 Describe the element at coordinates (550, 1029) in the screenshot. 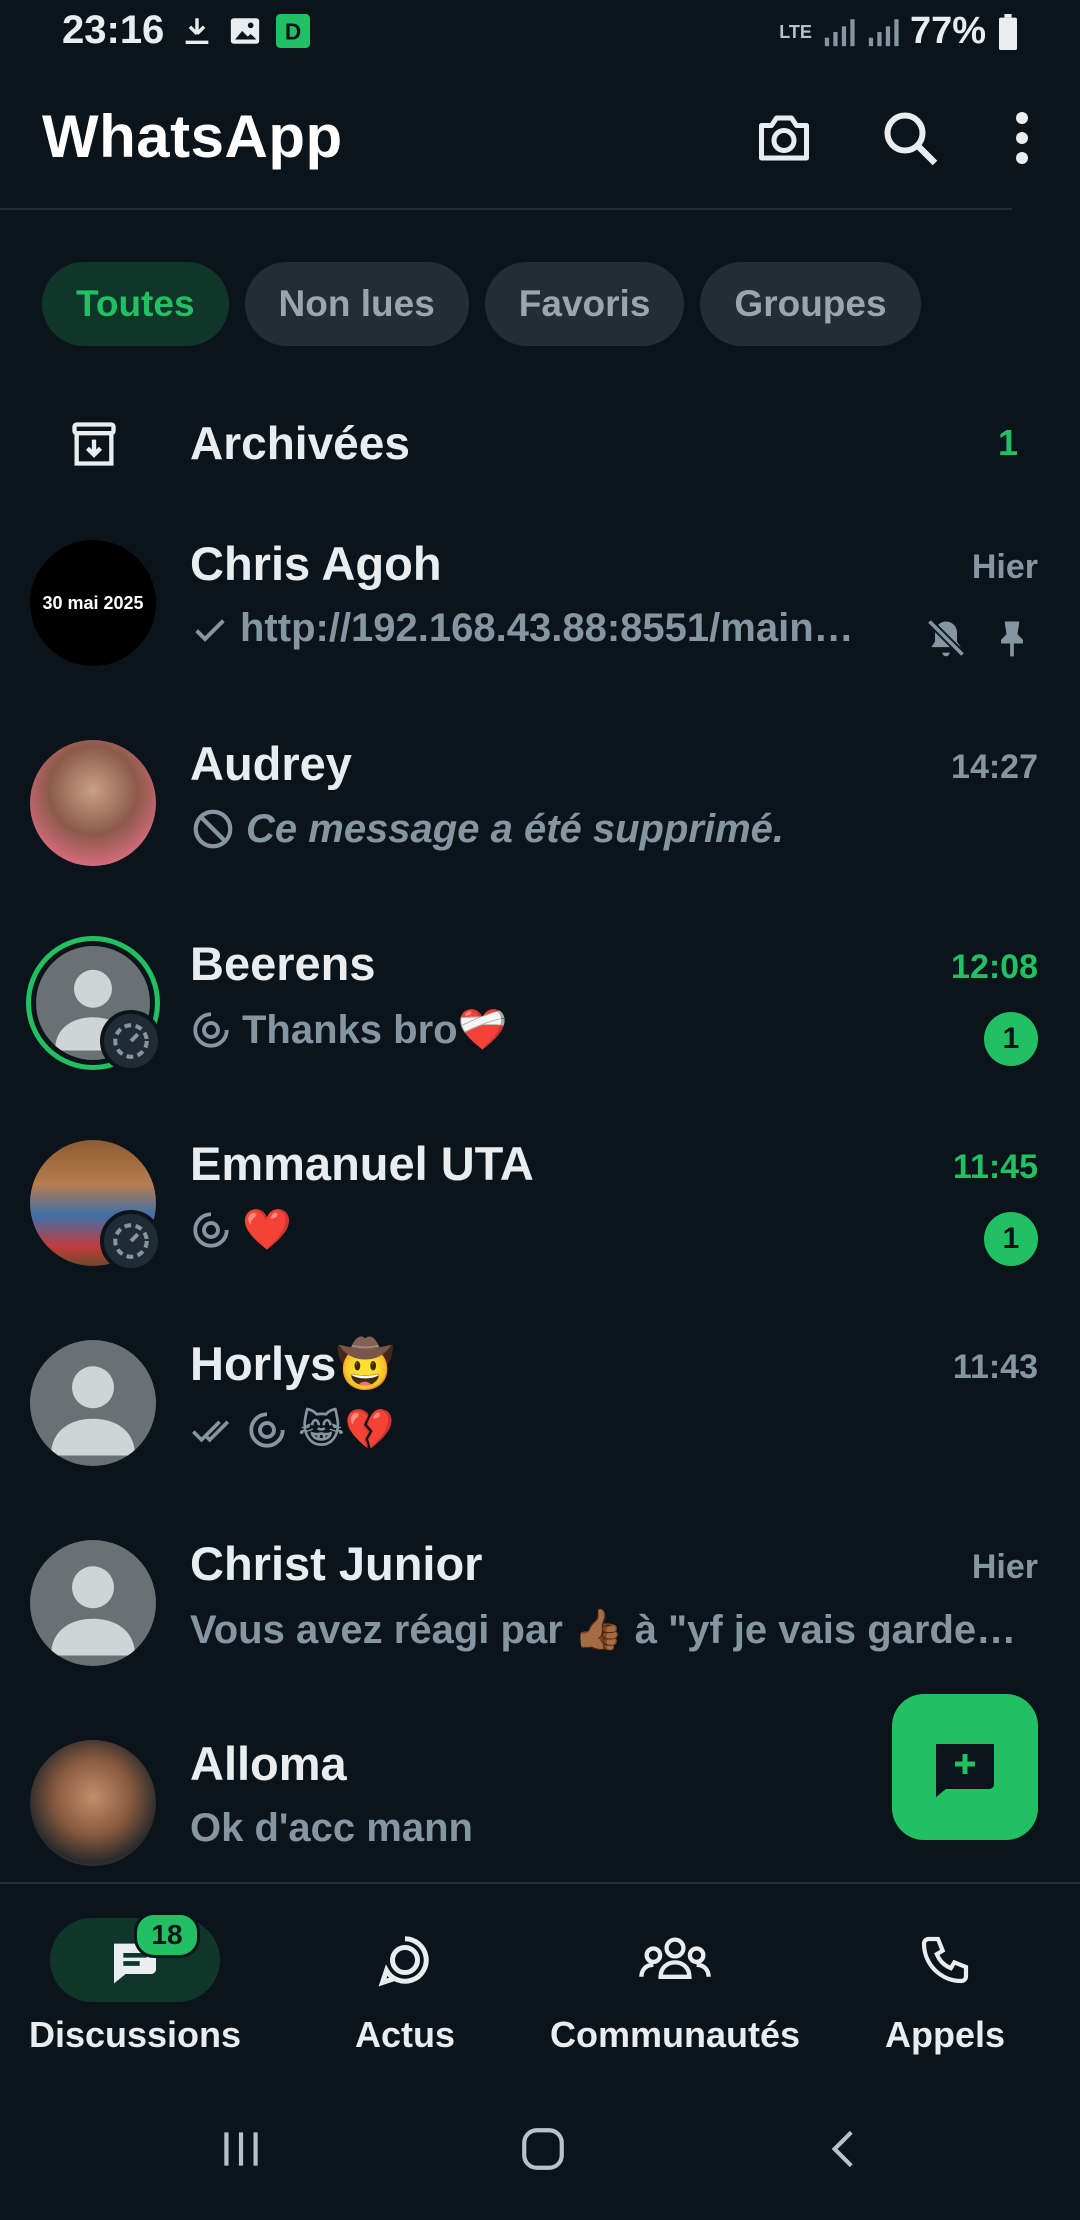

I see `chat-preview: Thanks bro❤️‍🩹` at that location.